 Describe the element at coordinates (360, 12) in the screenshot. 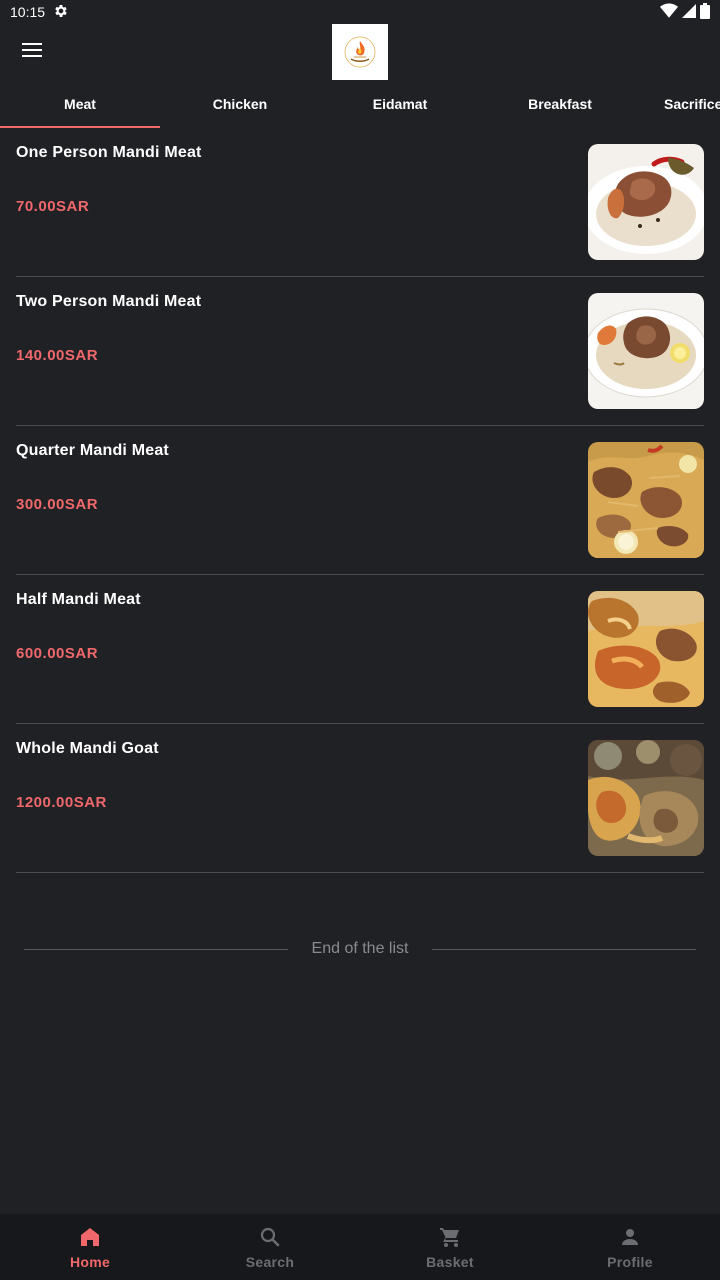

I see `status-bar: 10:15` at that location.